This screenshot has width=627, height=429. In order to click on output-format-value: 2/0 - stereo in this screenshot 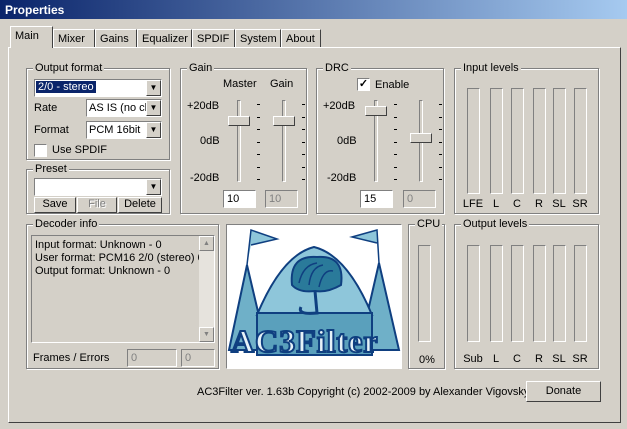, I will do `click(66, 87)`.